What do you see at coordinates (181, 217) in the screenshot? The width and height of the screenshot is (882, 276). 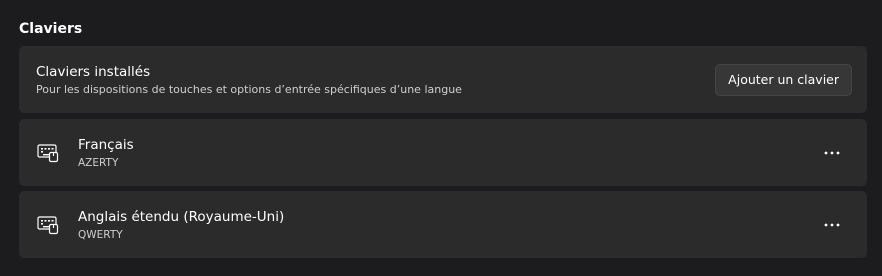 I see `keyboard-name: Anglais étendu (Royaume-Uni)` at bounding box center [181, 217].